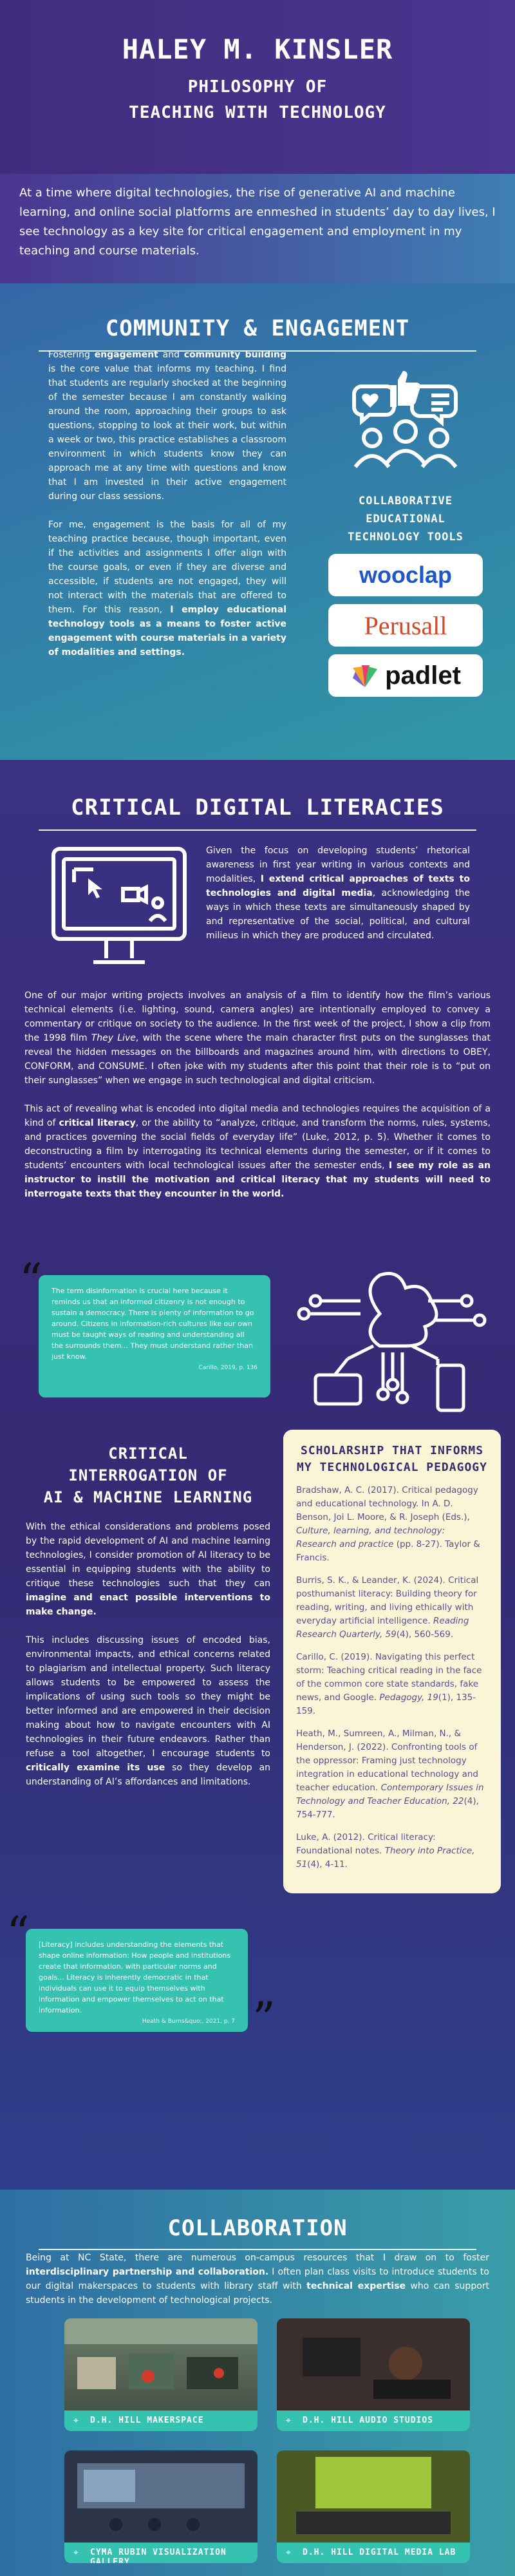 Image resolution: width=515 pixels, height=2576 pixels. What do you see at coordinates (264, 2019) in the screenshot?
I see `quote-mark-icon: ”` at bounding box center [264, 2019].